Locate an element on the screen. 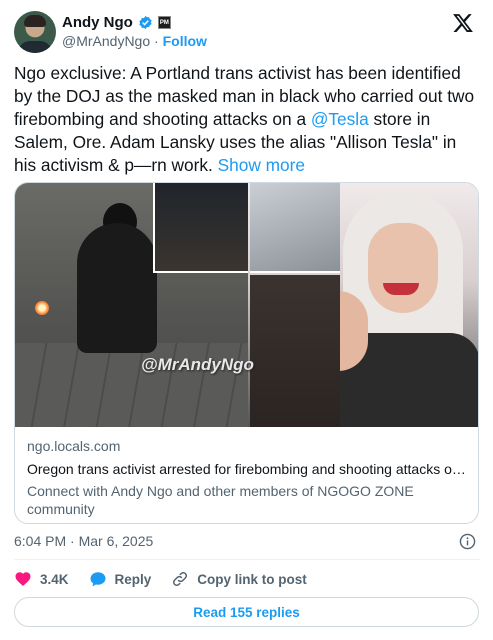 The image size is (493, 640). link-icon is located at coordinates (180, 579).